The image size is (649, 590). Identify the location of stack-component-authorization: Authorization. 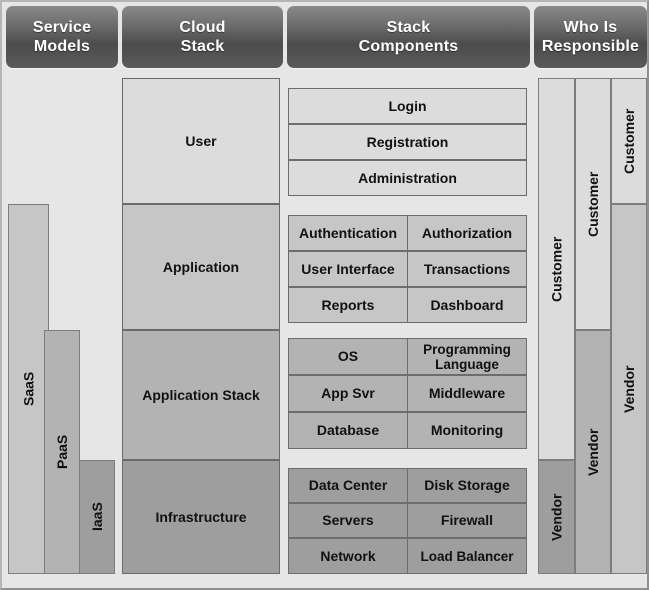
(467, 233).